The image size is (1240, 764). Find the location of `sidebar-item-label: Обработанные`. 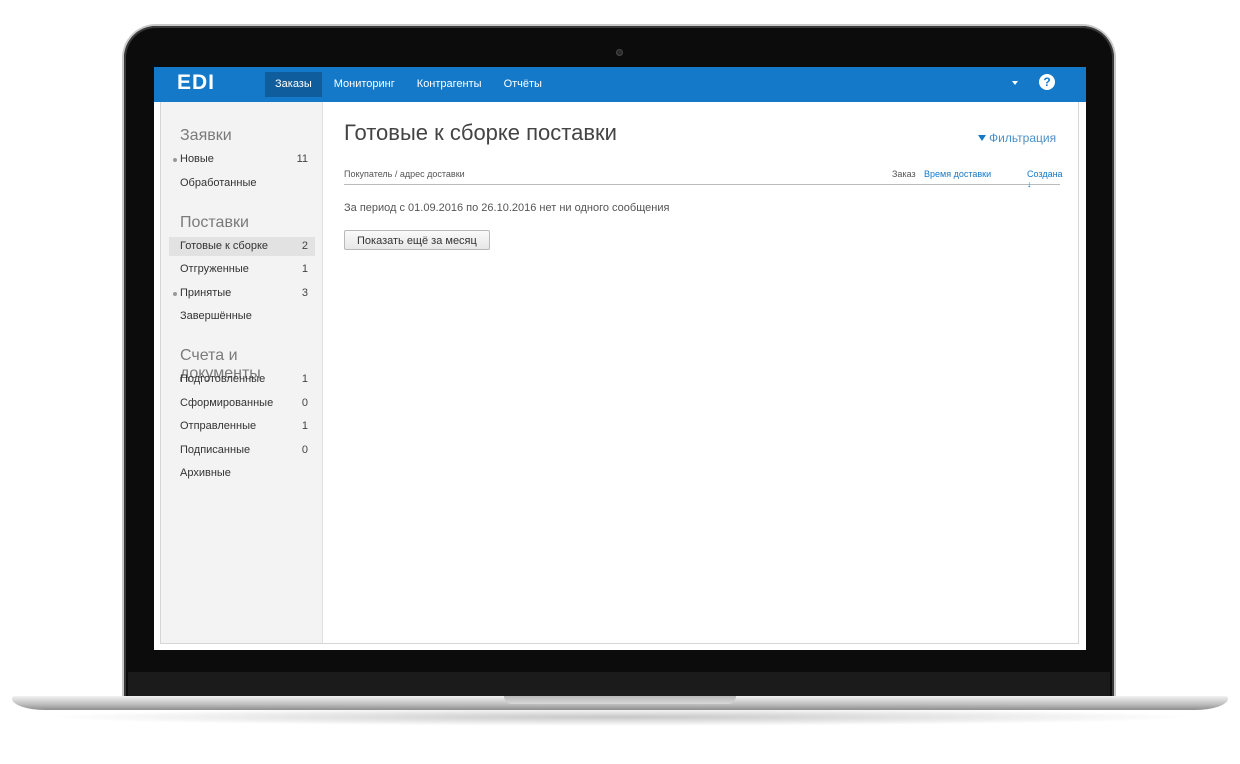

sidebar-item-label: Обработанные is located at coordinates (218, 183).